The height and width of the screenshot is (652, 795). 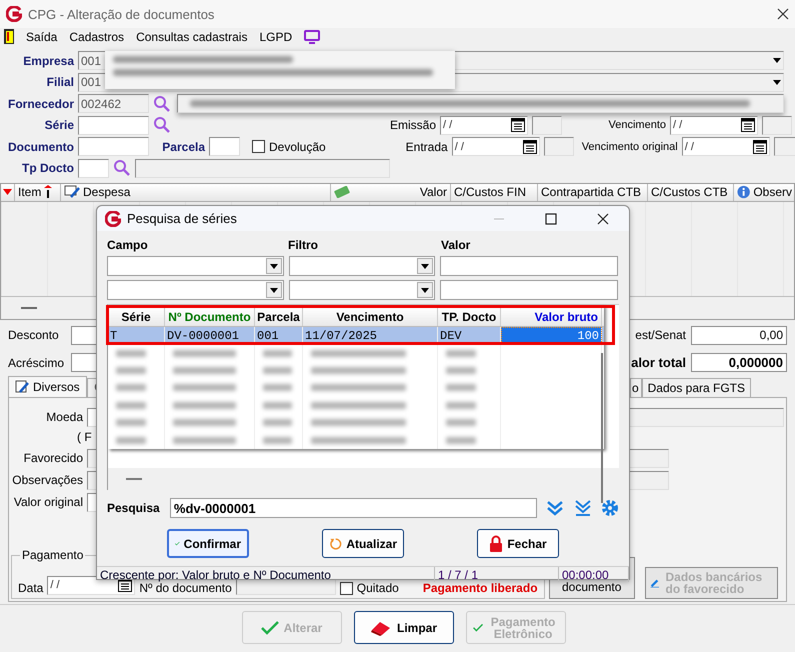 What do you see at coordinates (37, 363) in the screenshot?
I see `field-label: Acréscimo` at bounding box center [37, 363].